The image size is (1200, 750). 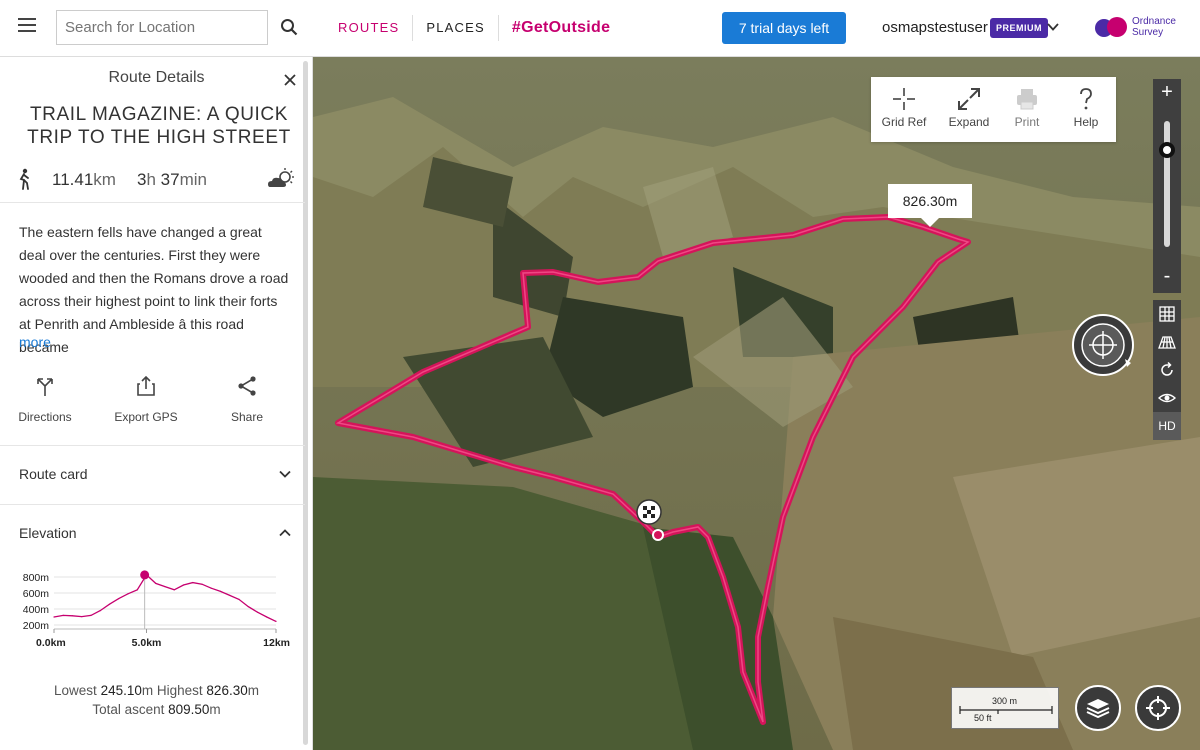 What do you see at coordinates (35, 342) in the screenshot?
I see `more-link: more` at bounding box center [35, 342].